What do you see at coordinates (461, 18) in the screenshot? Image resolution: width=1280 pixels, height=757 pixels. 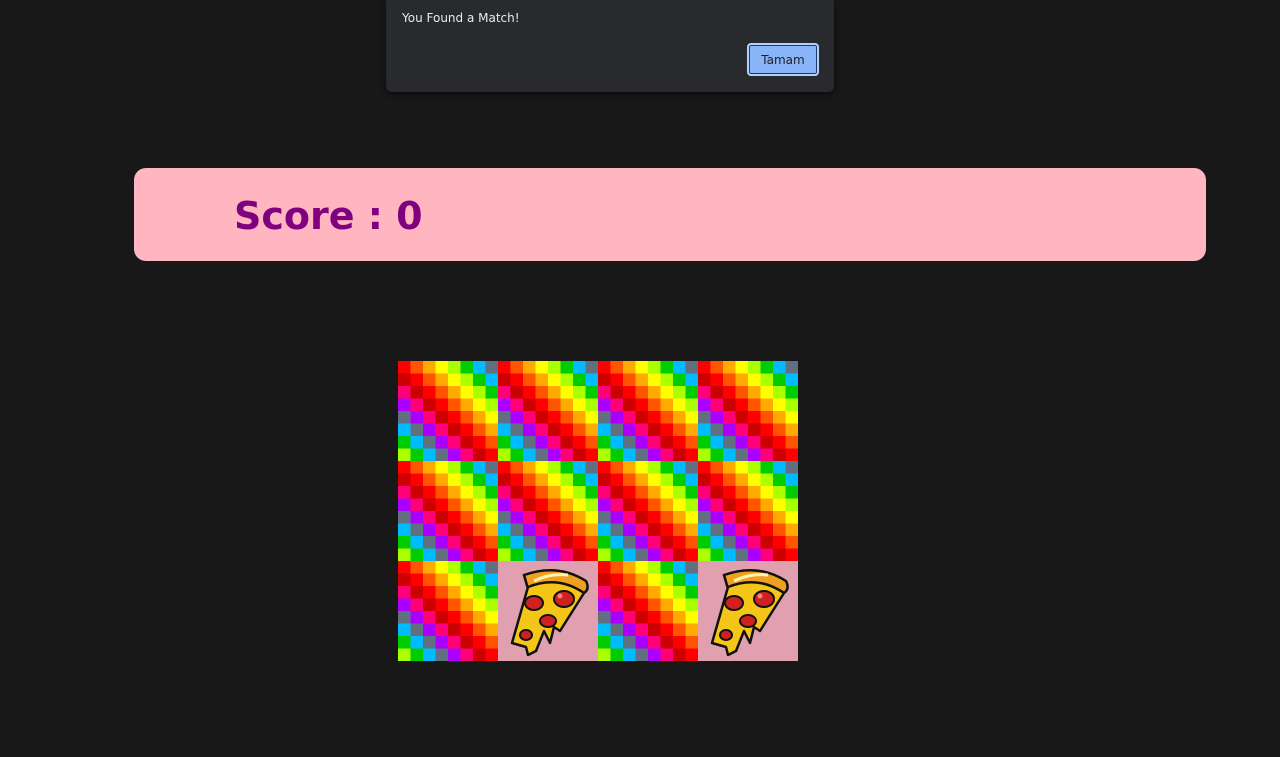 I see `alert-message: You Found a Match!` at bounding box center [461, 18].